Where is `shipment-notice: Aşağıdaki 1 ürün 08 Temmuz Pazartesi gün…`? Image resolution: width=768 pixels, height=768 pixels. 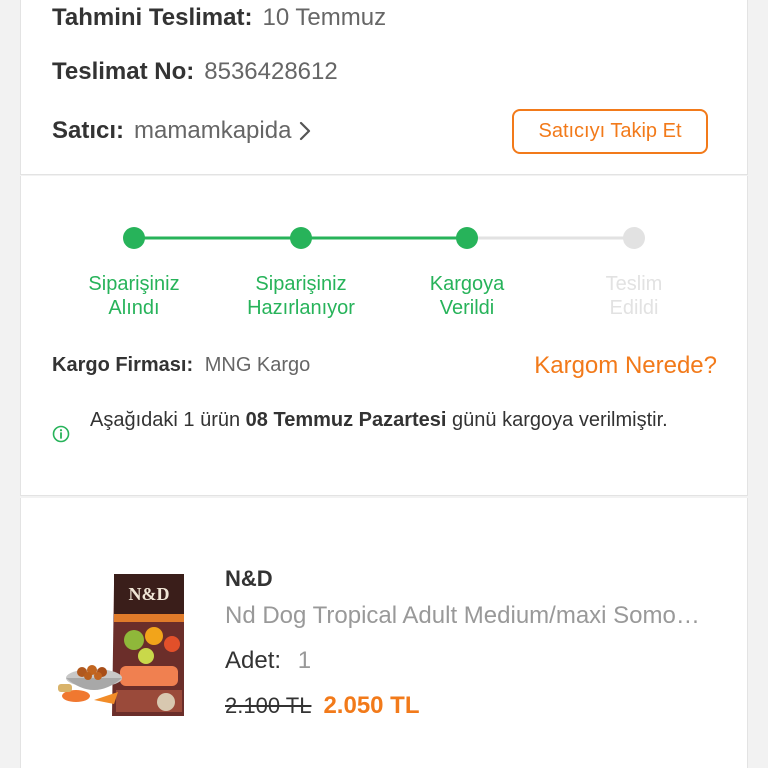
shipment-notice: Aşağıdaki 1 ürün 08 Temmuz Pazartesi gün… is located at coordinates (400, 420).